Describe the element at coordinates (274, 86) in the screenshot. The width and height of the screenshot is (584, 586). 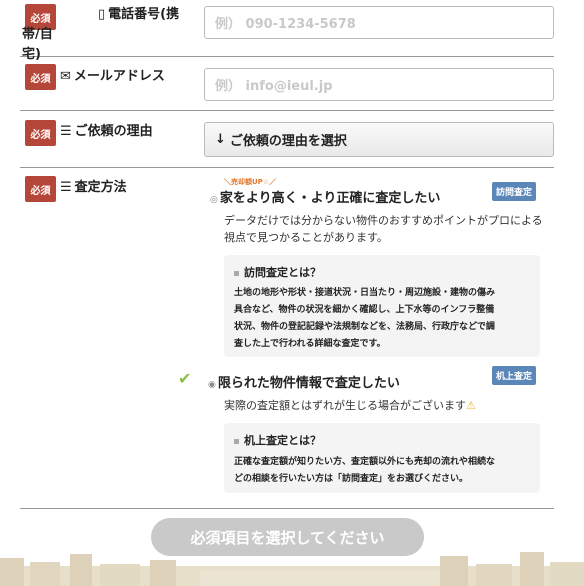
I see `email-placeholder: 例） info@ieul.jp` at that location.